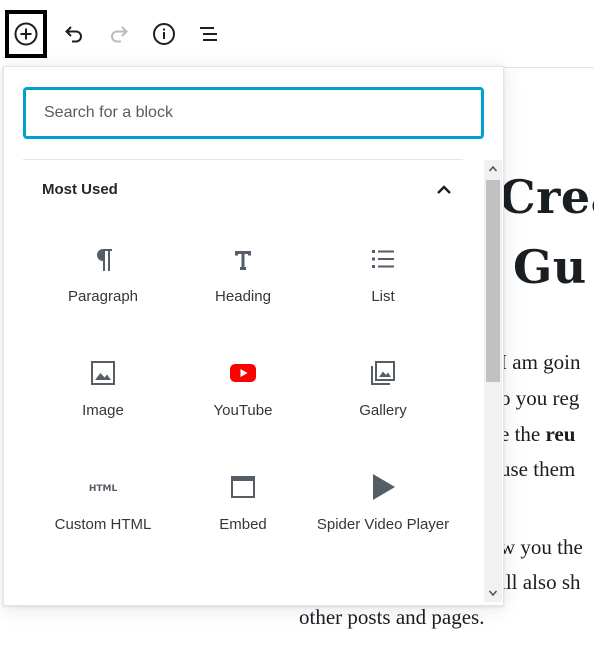  I want to click on chevron-up-icon, so click(444, 190).